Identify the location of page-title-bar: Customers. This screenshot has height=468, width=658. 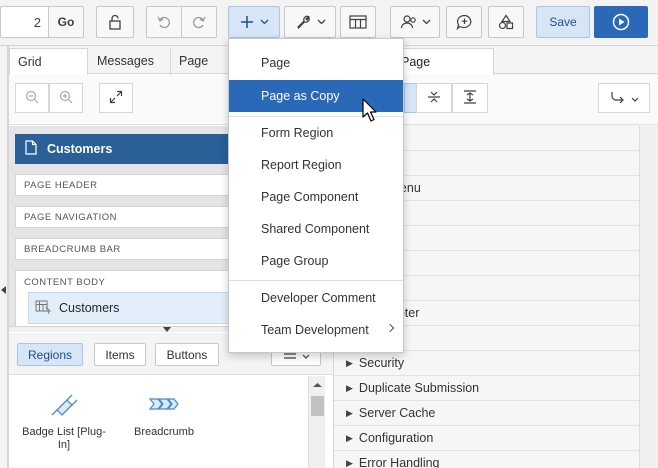
(130, 149).